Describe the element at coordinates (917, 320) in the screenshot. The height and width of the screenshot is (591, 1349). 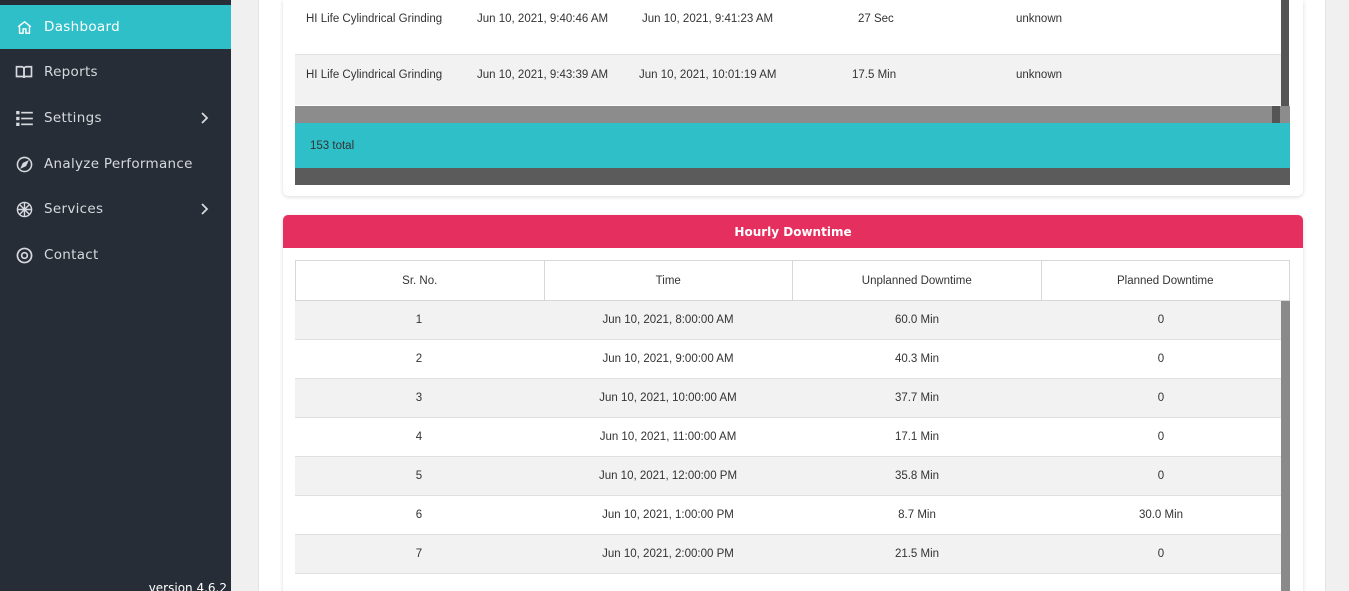
I see `unplanned-downtime-cell: 60.0 Min` at that location.